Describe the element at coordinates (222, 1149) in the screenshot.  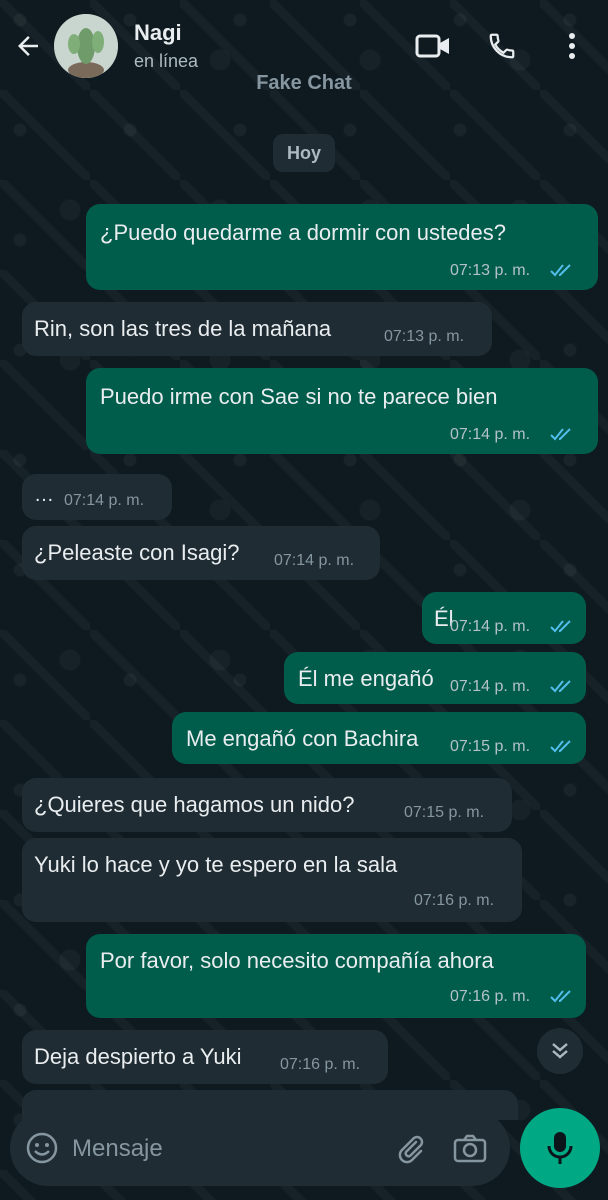
I see `message-input` at that location.